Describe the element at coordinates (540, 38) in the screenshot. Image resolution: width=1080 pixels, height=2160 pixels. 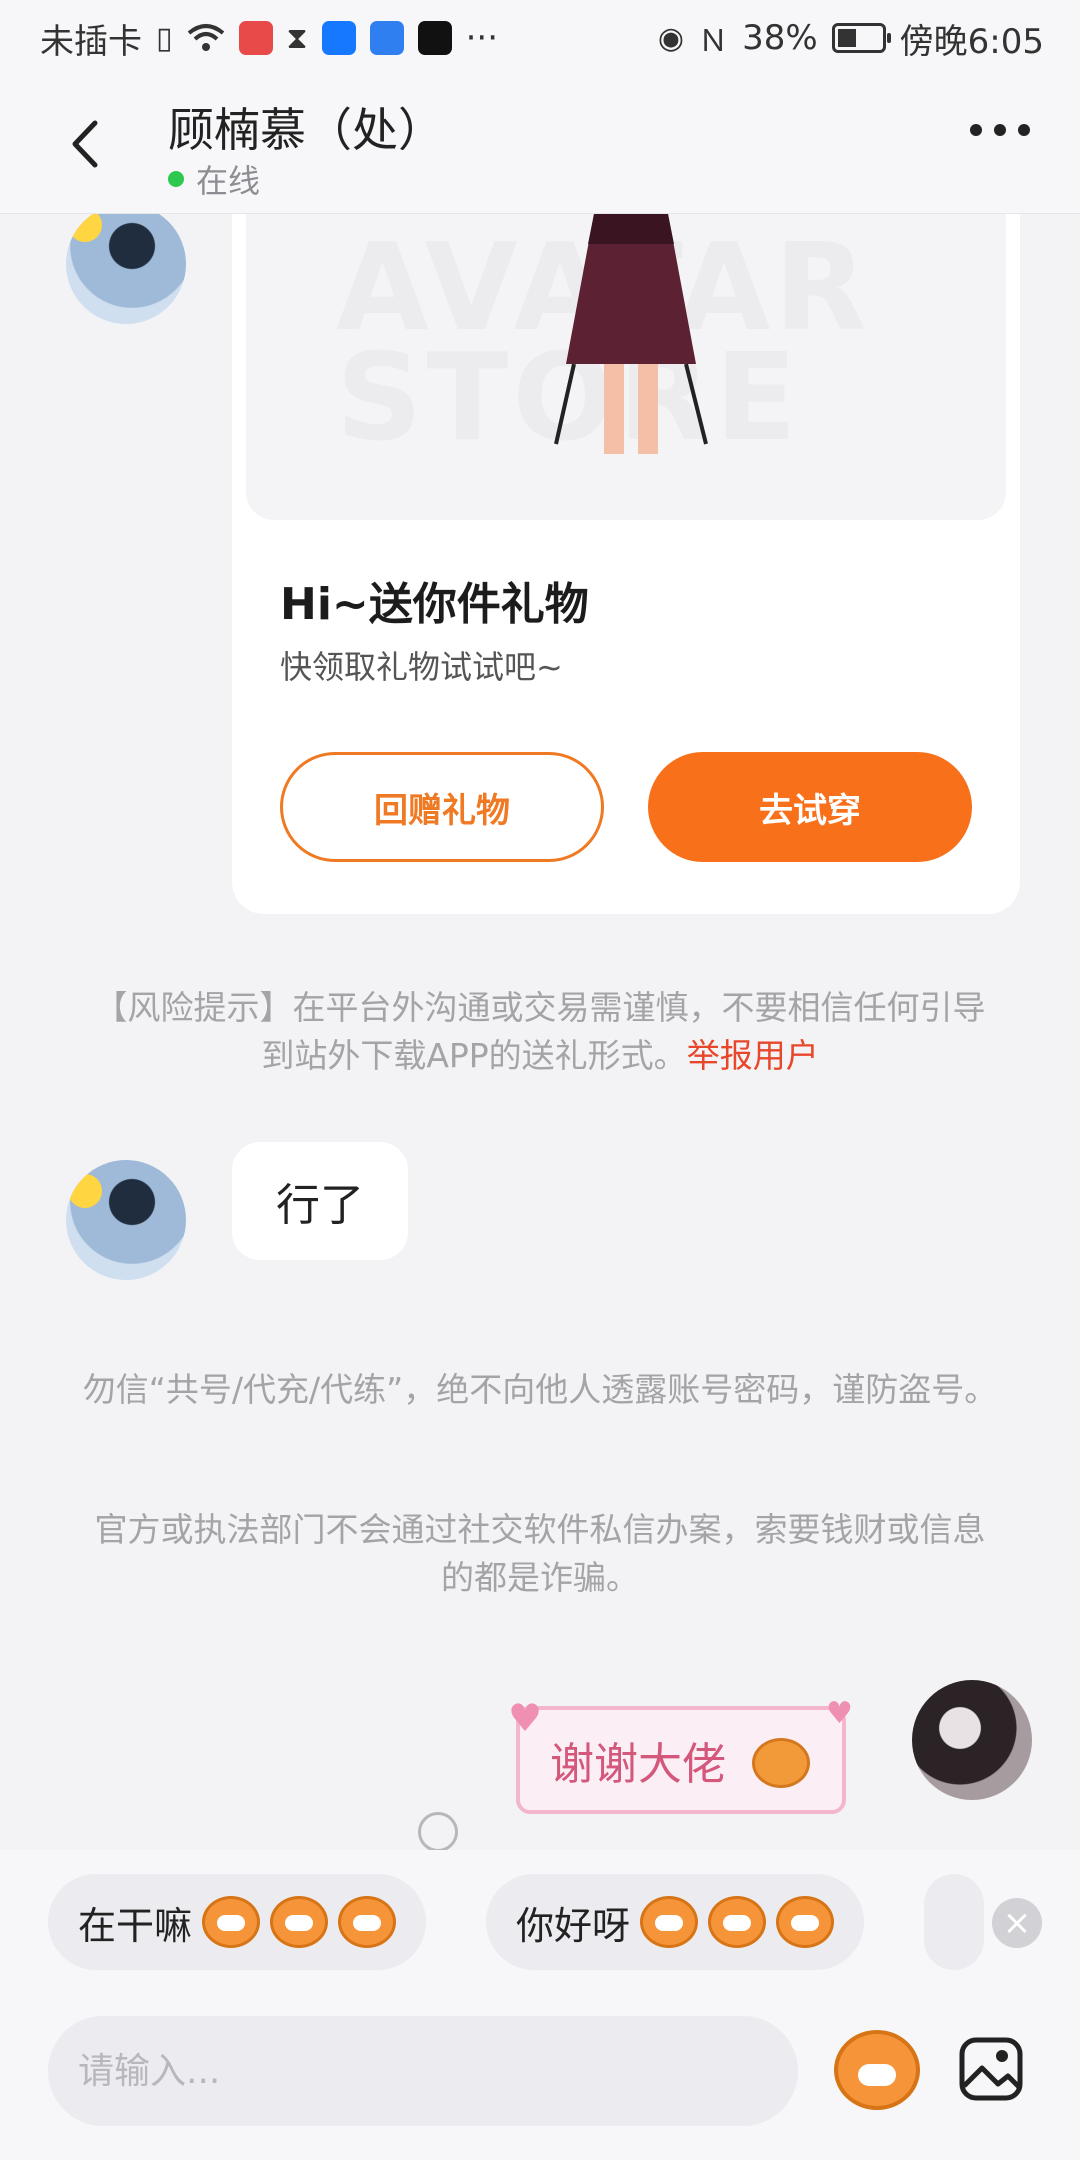
I see `status-bar: 未插卡 ▯ ⧗ ··· ◉ Ｎ 38% 傍晚6:05` at that location.